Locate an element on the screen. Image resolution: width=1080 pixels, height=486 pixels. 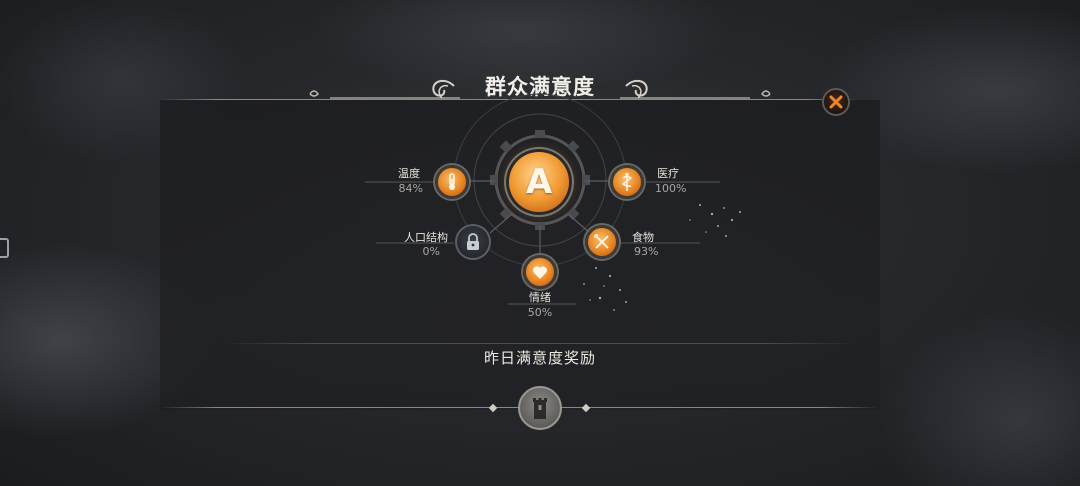
satisfaction-grade-badge: A is located at coordinates (539, 182).